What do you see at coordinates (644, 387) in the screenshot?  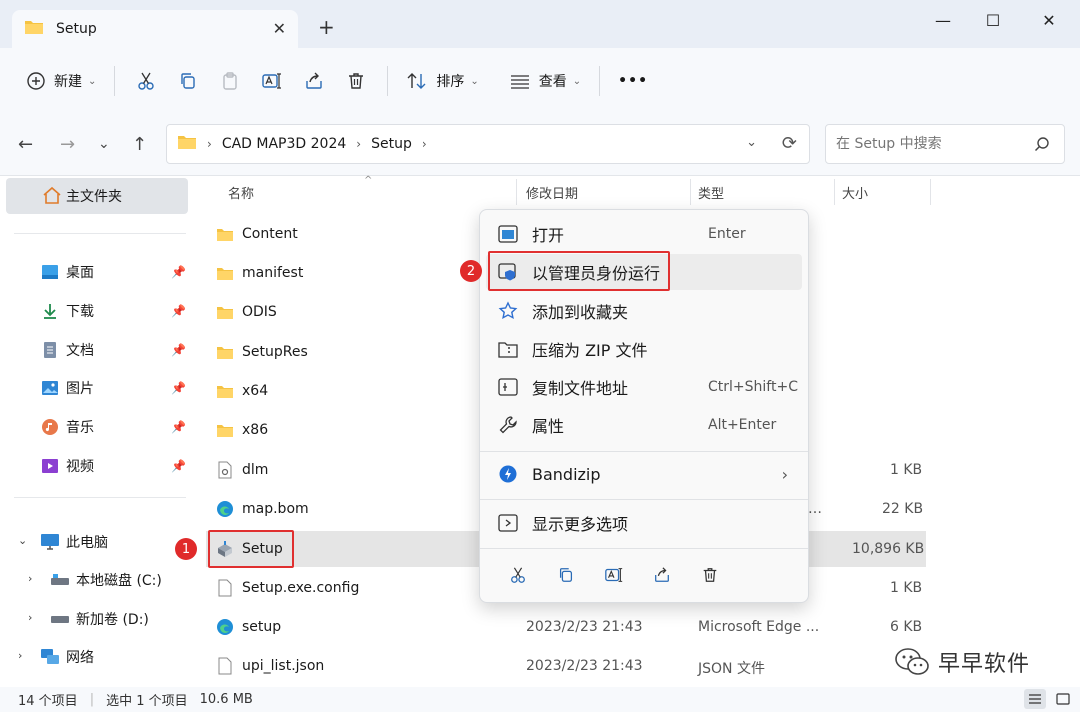 I see `menu-item-copy-path: 复制文件地址 Ctrl+Shift+C` at bounding box center [644, 387].